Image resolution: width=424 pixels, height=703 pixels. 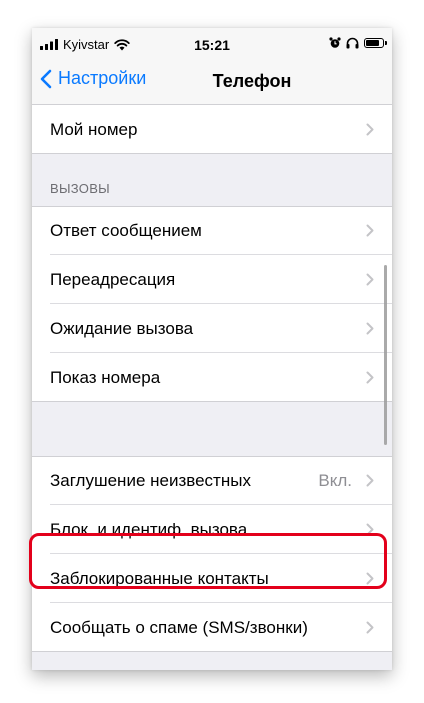 I want to click on battery-icon, so click(x=375, y=43).